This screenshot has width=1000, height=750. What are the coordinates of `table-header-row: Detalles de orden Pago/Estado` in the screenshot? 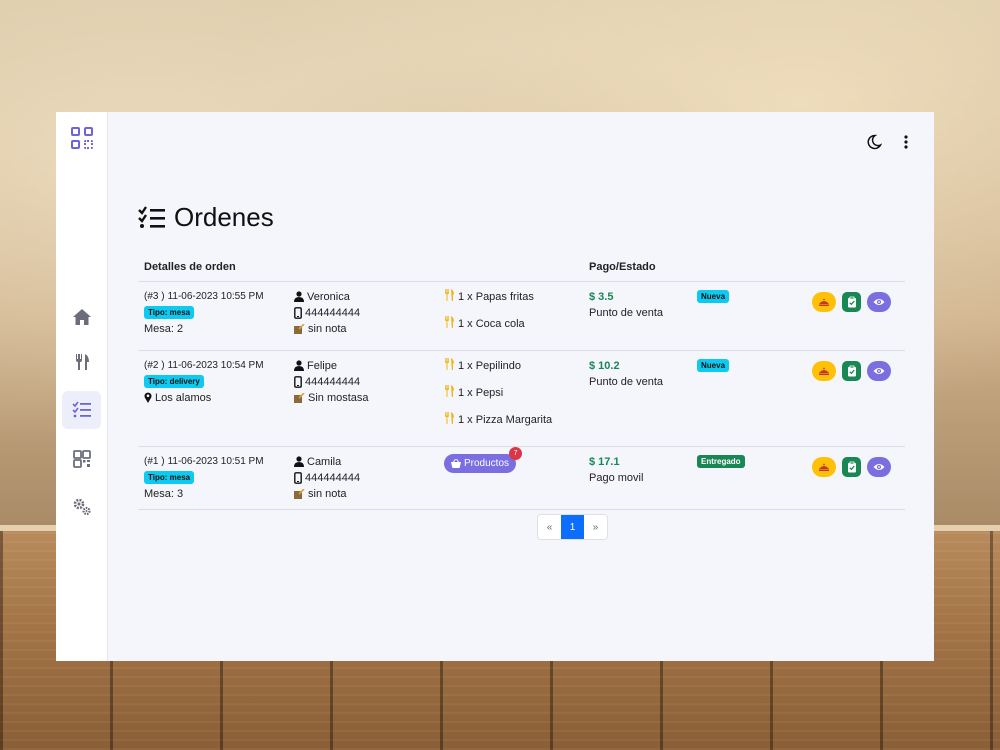 It's located at (521, 268).